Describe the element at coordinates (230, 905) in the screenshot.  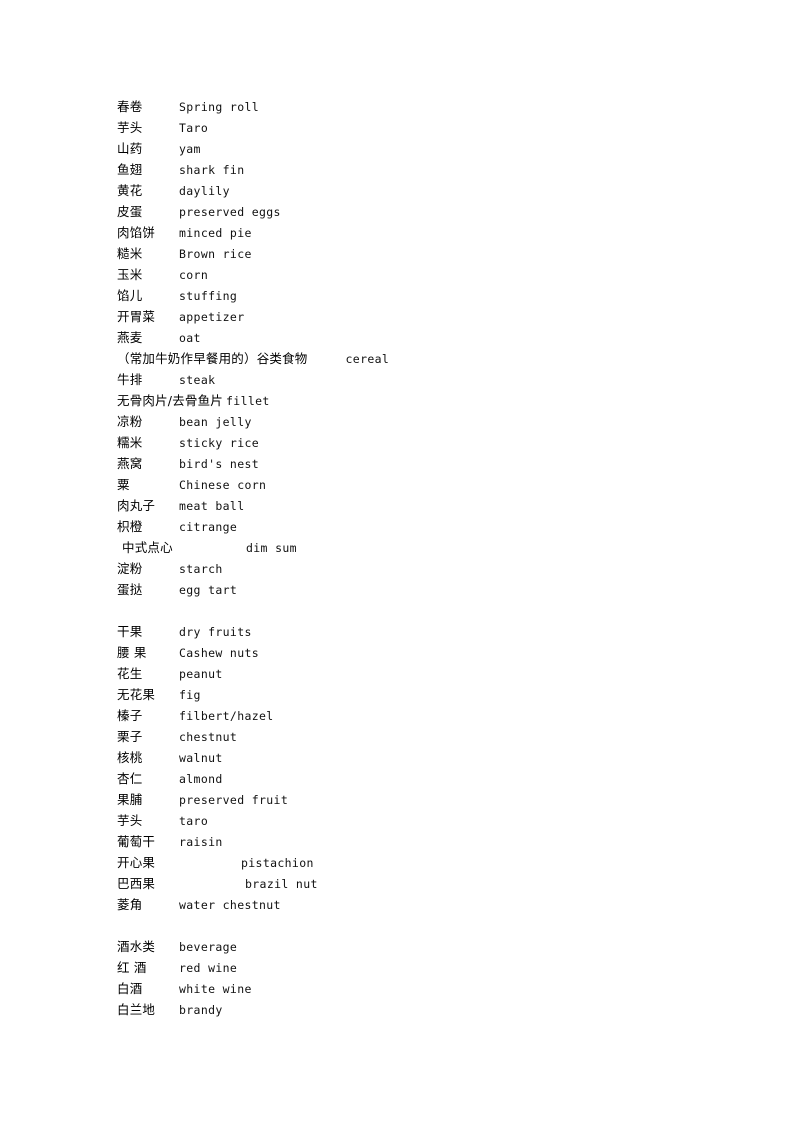
I see `entry-gloss-english: water chestnut` at that location.